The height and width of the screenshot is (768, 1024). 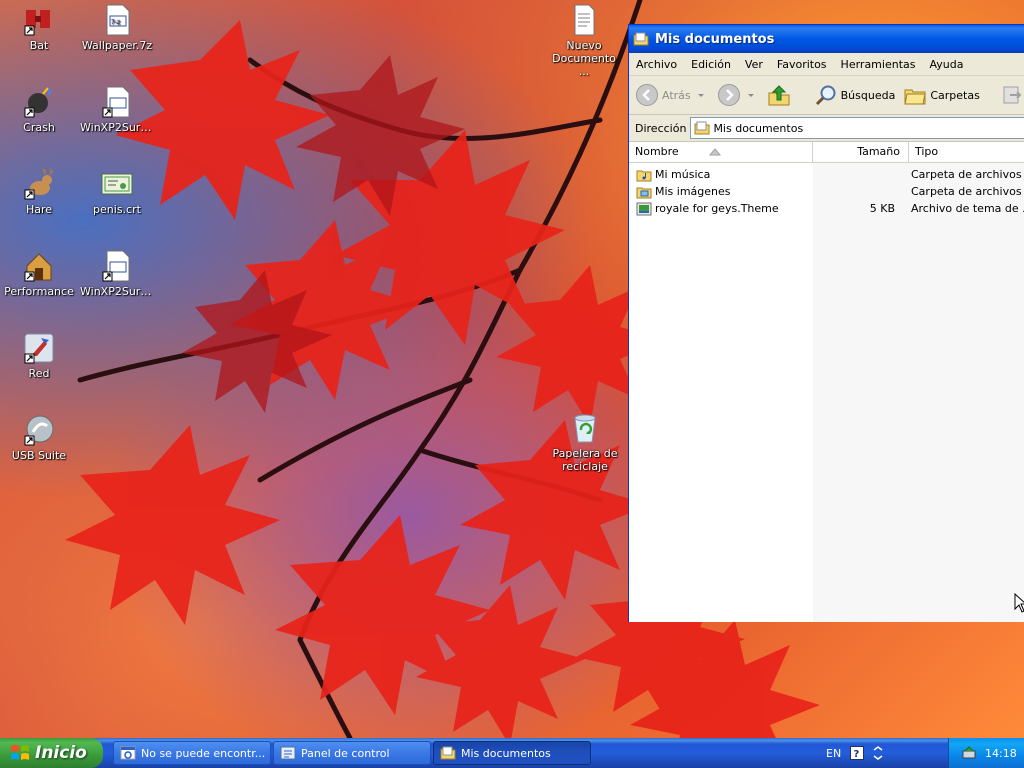 I want to click on desktop-icon-crash: Crash, so click(x=39, y=110).